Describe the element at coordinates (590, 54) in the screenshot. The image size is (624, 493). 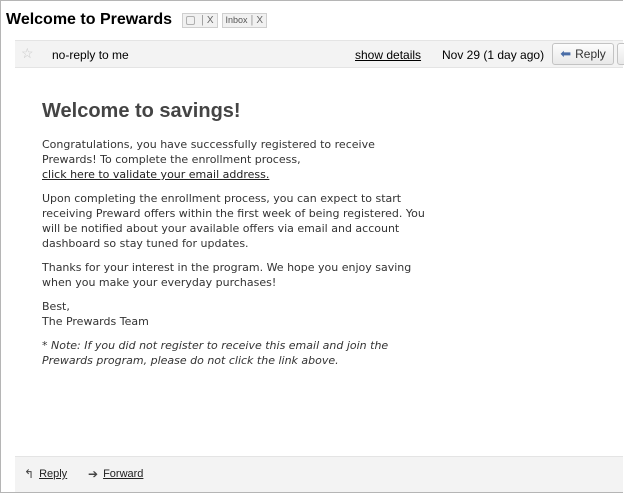
I see `reply-button-label: Reply` at that location.